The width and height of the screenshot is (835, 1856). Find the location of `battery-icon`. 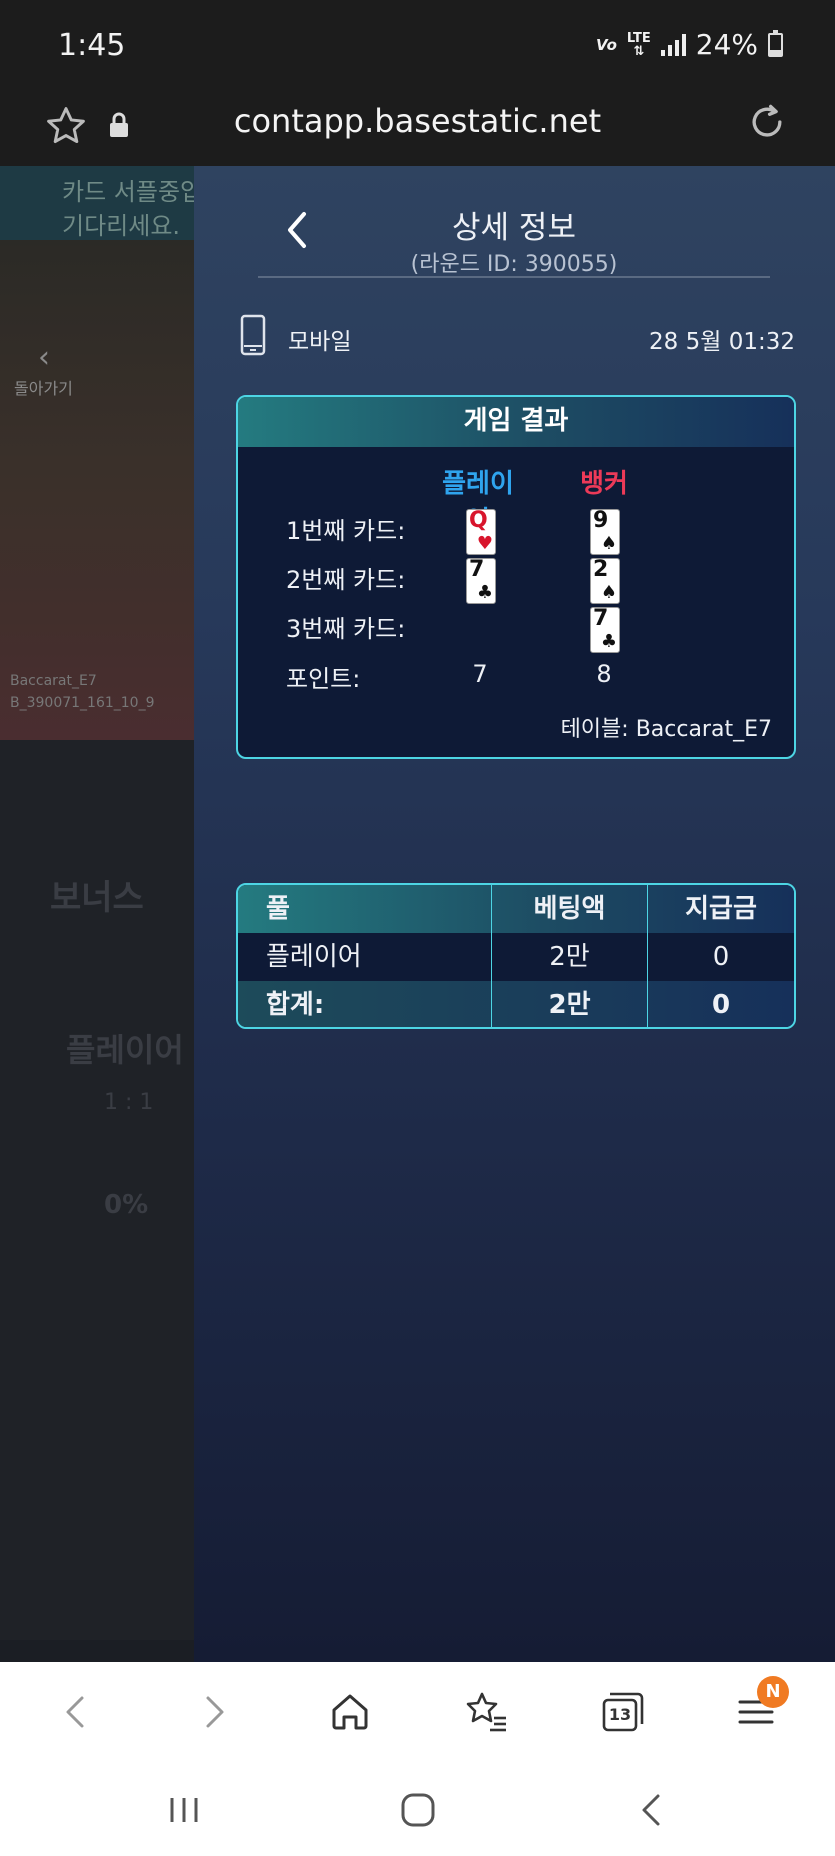

battery-icon is located at coordinates (775, 43).